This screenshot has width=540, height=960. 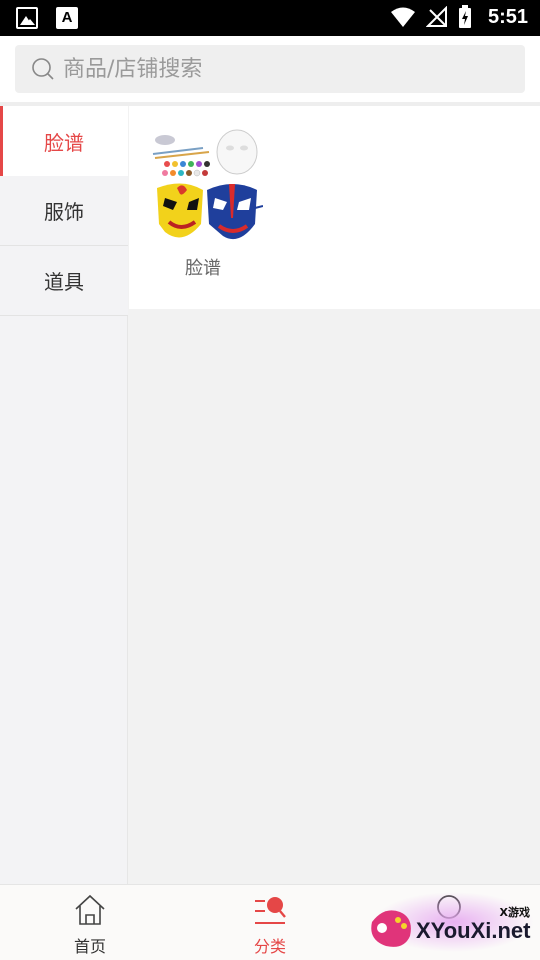 I want to click on nav-home: 首页, so click(x=90, y=922).